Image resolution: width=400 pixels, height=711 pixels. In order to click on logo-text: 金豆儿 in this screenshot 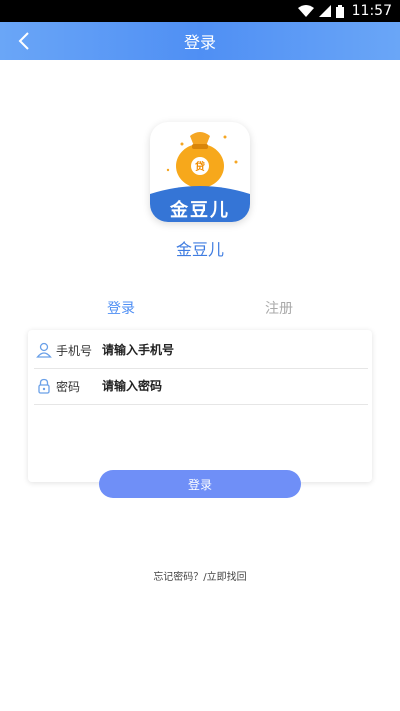, I will do `click(200, 210)`.